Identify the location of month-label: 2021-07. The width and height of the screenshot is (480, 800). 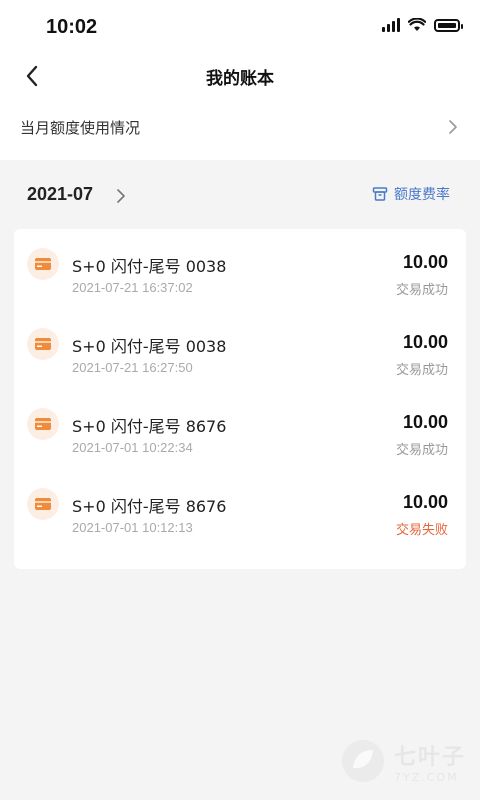
(60, 194).